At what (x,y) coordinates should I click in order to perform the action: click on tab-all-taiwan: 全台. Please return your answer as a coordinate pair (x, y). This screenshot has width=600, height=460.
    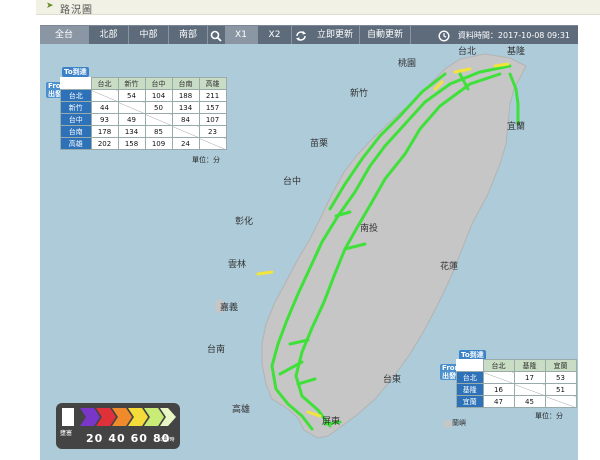
    Looking at the image, I should click on (64, 35).